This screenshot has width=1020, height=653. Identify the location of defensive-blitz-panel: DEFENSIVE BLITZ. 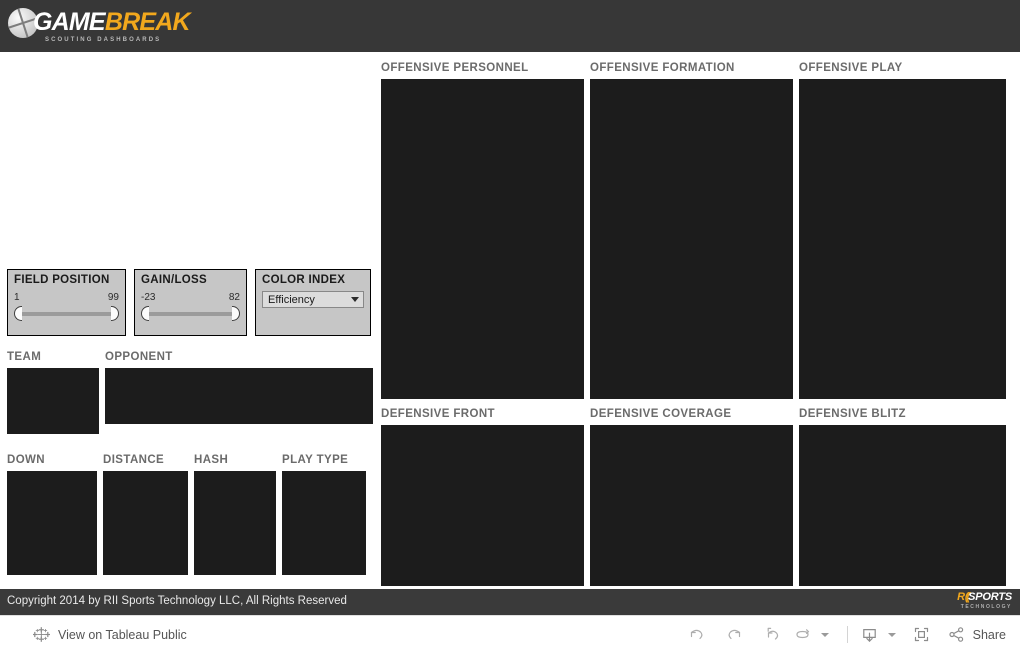
(902, 496).